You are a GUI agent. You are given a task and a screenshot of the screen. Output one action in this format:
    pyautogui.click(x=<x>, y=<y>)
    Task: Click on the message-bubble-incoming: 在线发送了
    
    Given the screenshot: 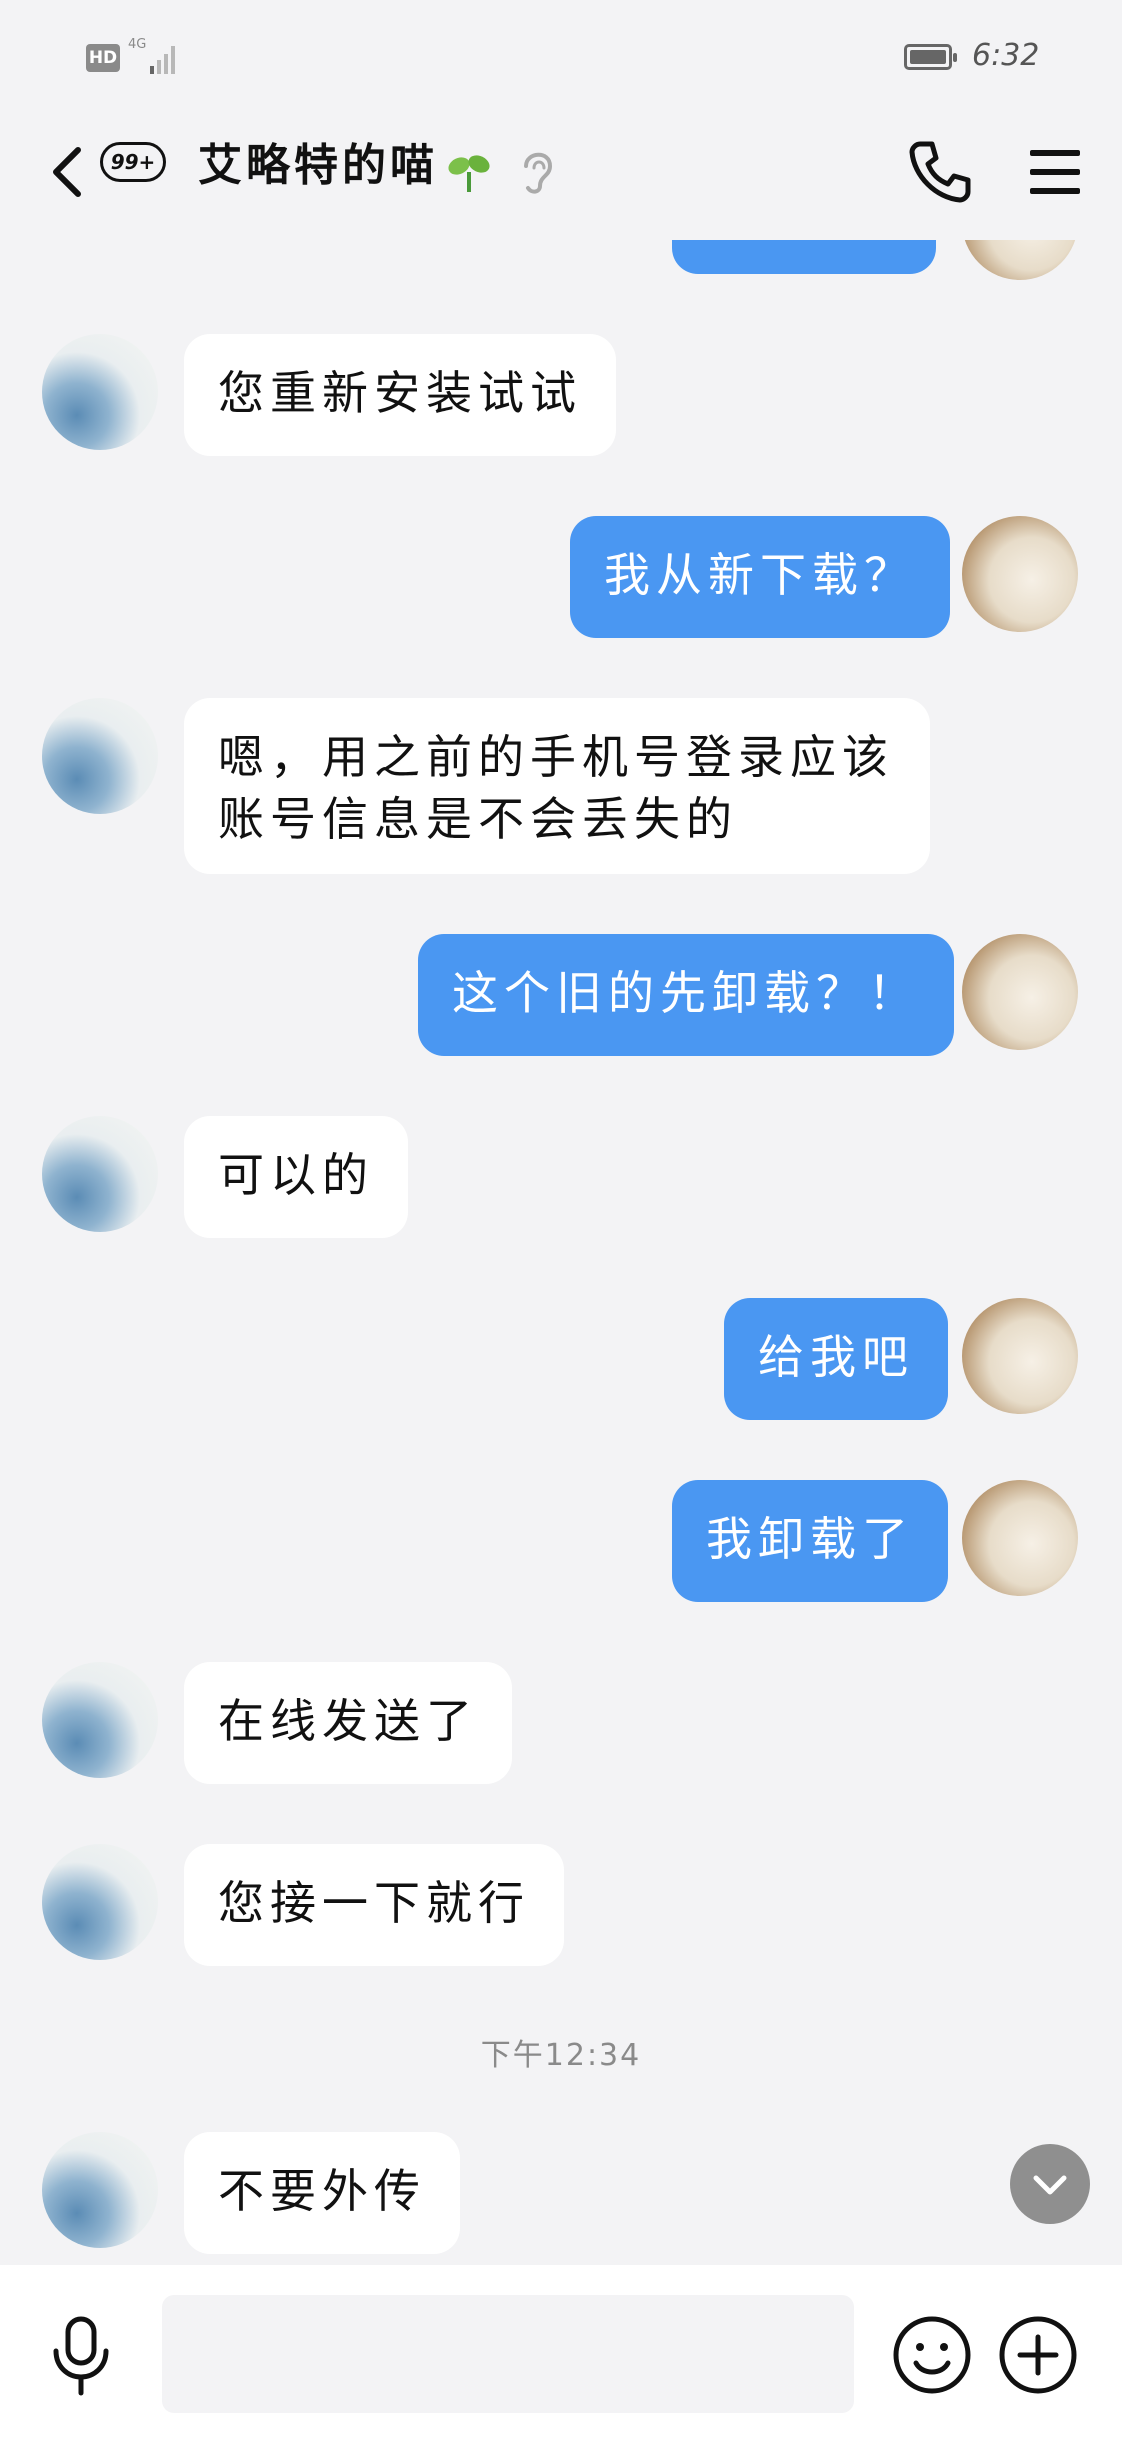 What is the action you would take?
    pyautogui.click(x=348, y=1723)
    